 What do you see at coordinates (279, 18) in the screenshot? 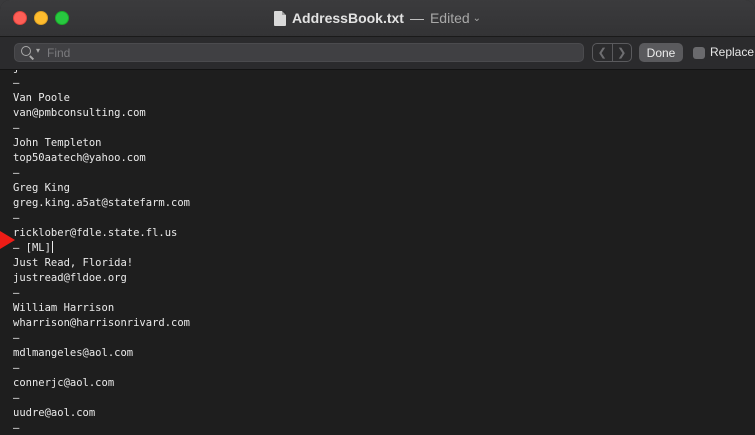
I see `document-icon` at bounding box center [279, 18].